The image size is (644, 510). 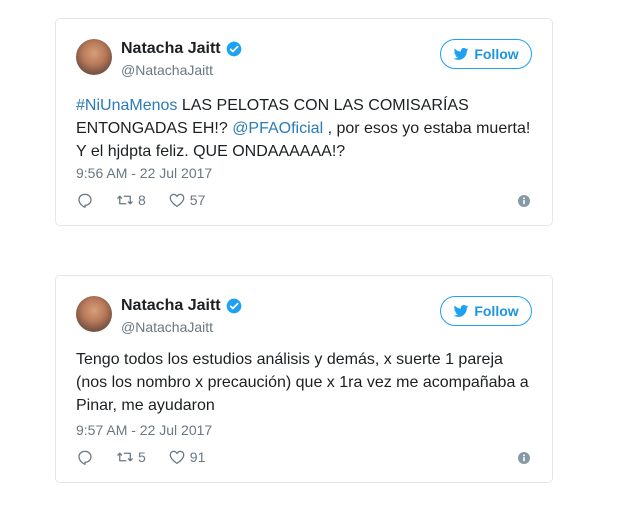 What do you see at coordinates (126, 105) in the screenshot?
I see `hashtag-link: #NiUnaMenos` at bounding box center [126, 105].